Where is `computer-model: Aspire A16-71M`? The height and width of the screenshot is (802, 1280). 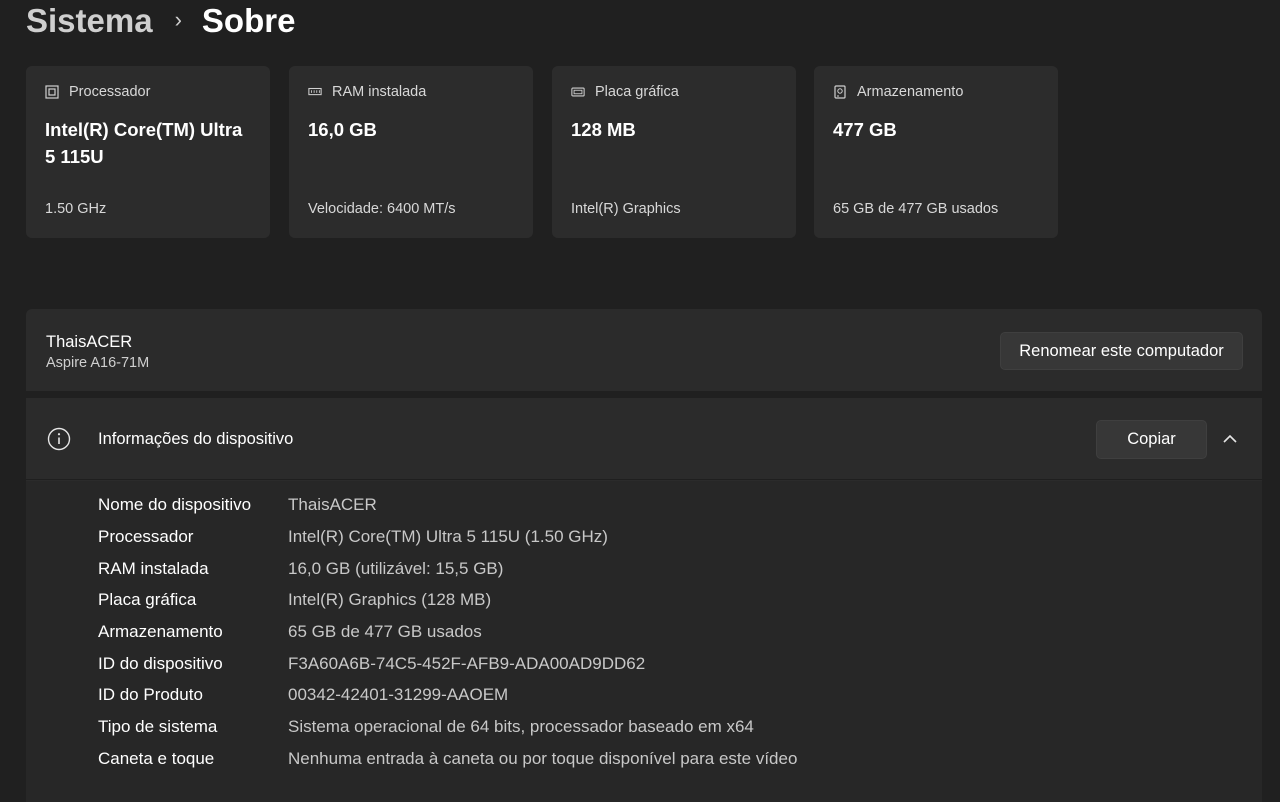 computer-model: Aspire A16-71M is located at coordinates (98, 363).